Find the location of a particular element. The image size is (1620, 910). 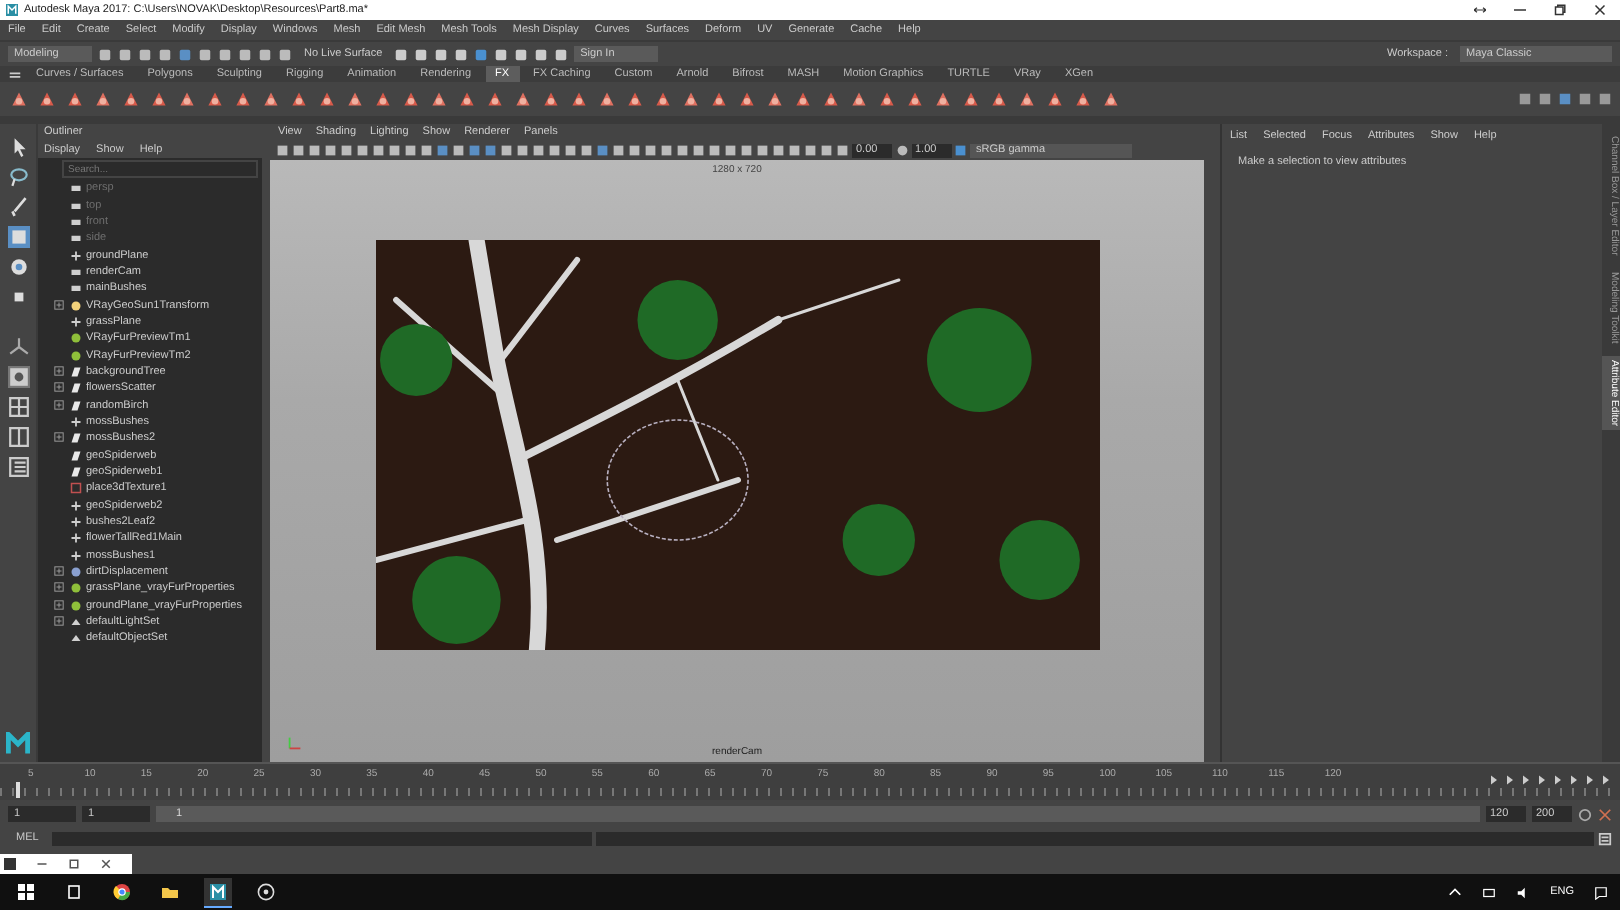

color-management-icon is located at coordinates (960, 150).